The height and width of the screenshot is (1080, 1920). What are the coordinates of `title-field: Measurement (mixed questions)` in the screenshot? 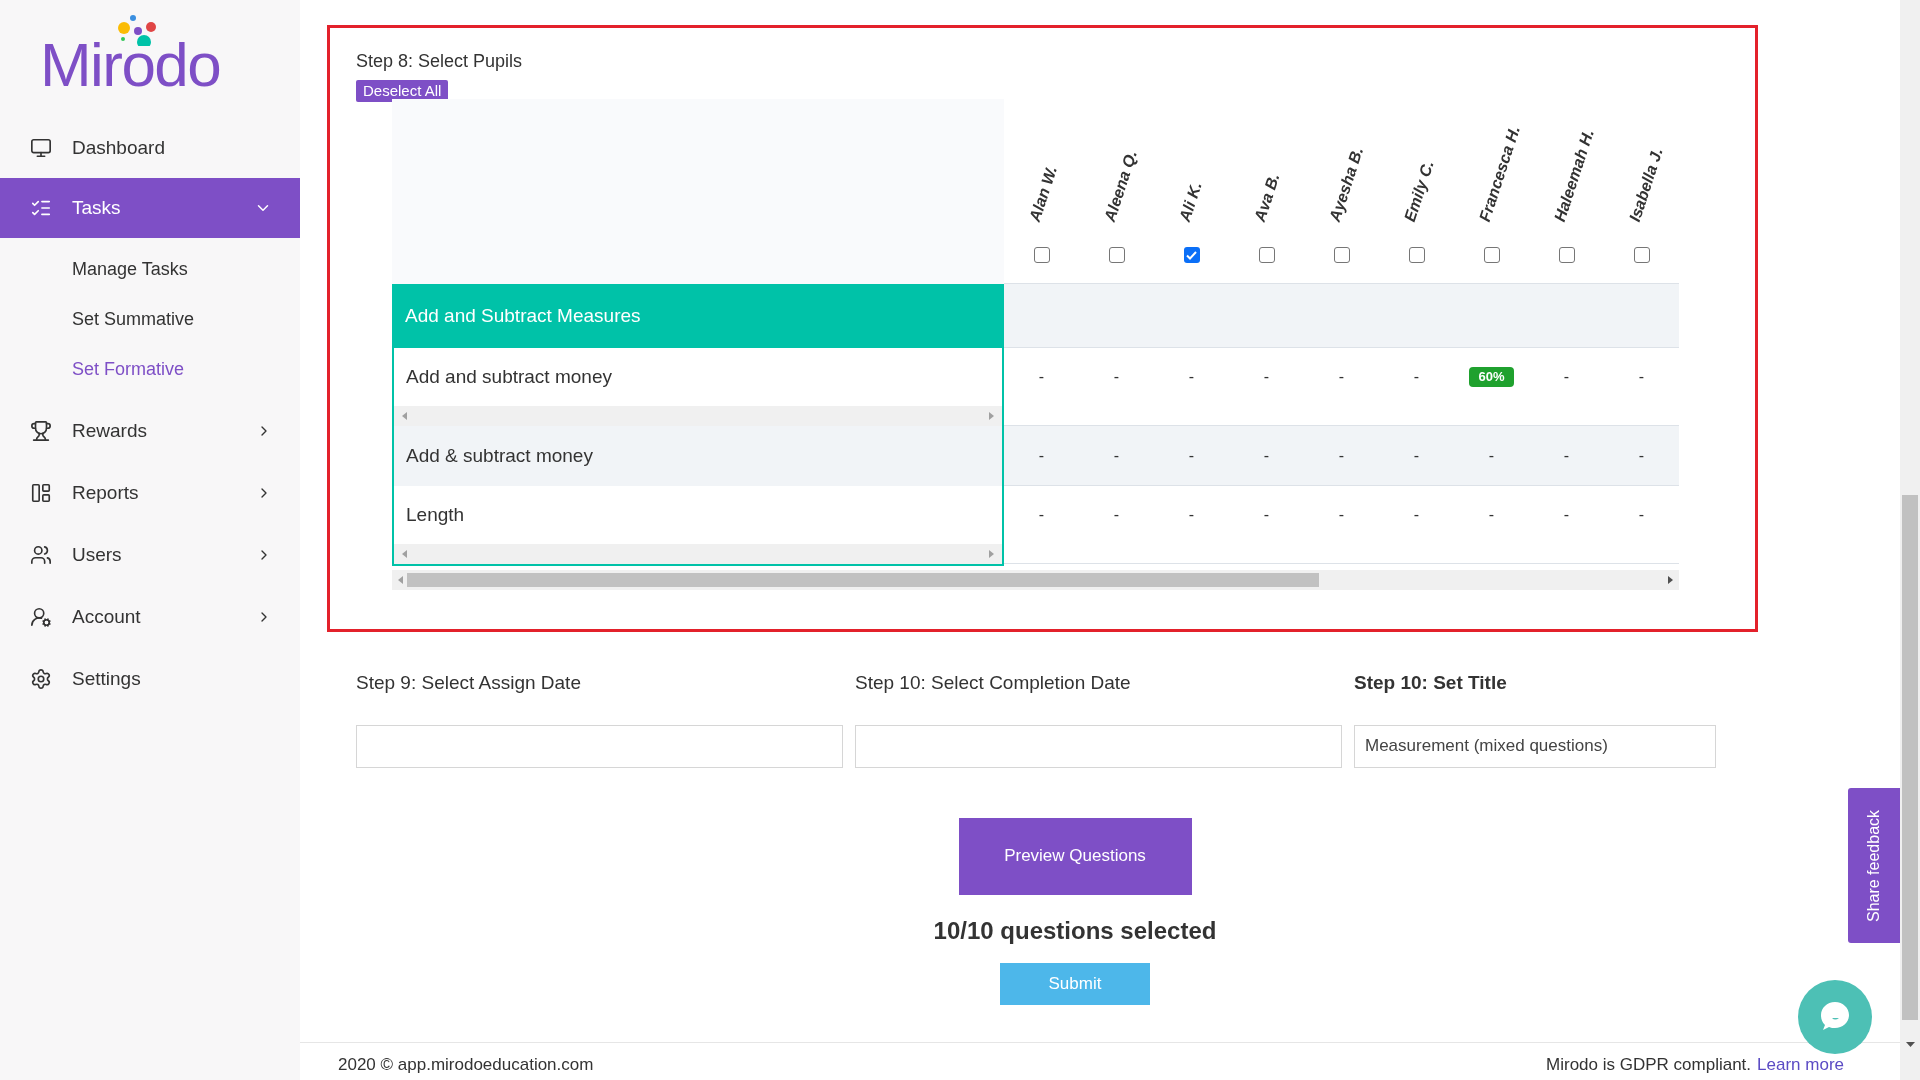 It's located at (1535, 746).